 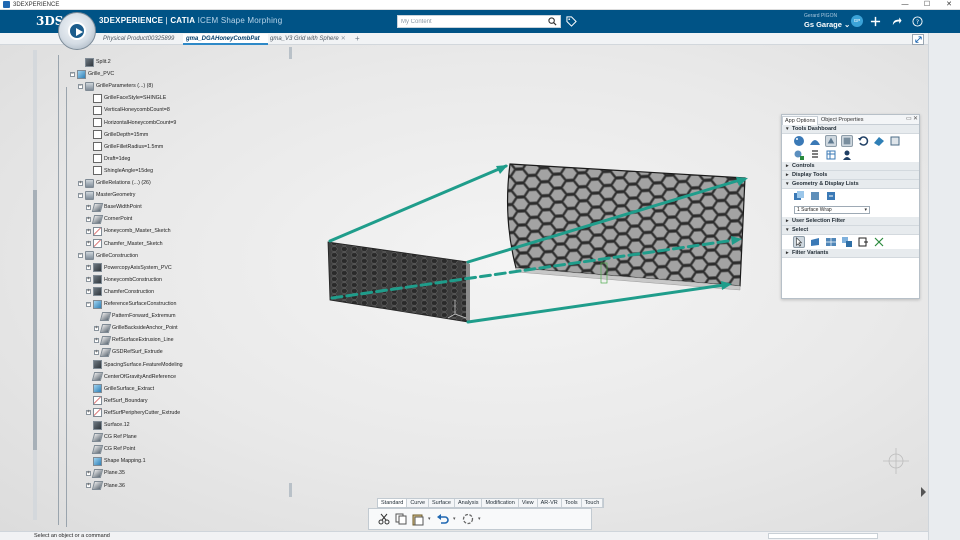 I want to click on tab-standard: Standard, so click(x=393, y=503).